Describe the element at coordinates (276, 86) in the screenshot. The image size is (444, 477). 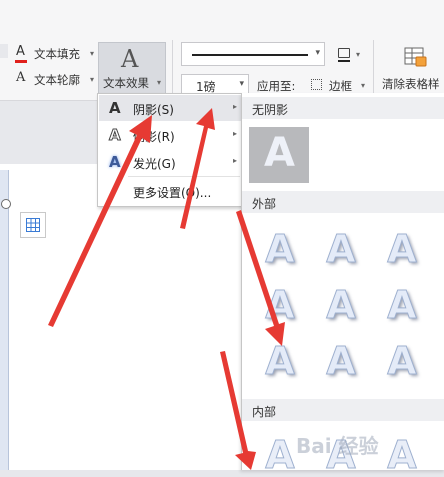
I see `apply-to-label: 应用至:` at that location.